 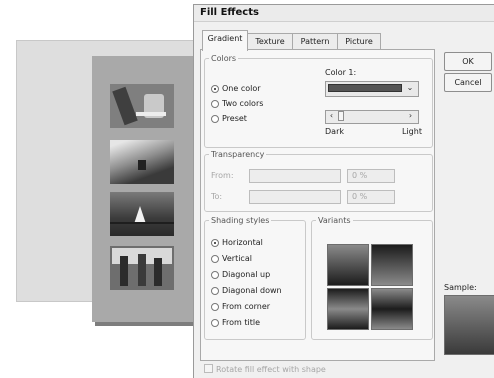 What do you see at coordinates (235, 322) in the screenshot?
I see `from-title-radio: From title` at bounding box center [235, 322].